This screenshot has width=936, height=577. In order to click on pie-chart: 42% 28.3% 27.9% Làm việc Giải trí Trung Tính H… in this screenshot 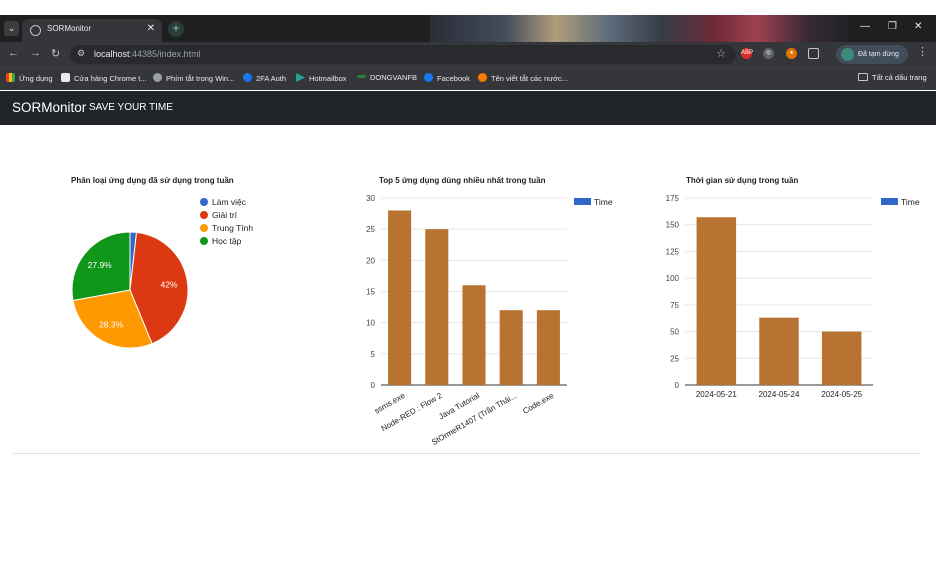, I will do `click(162, 273)`.